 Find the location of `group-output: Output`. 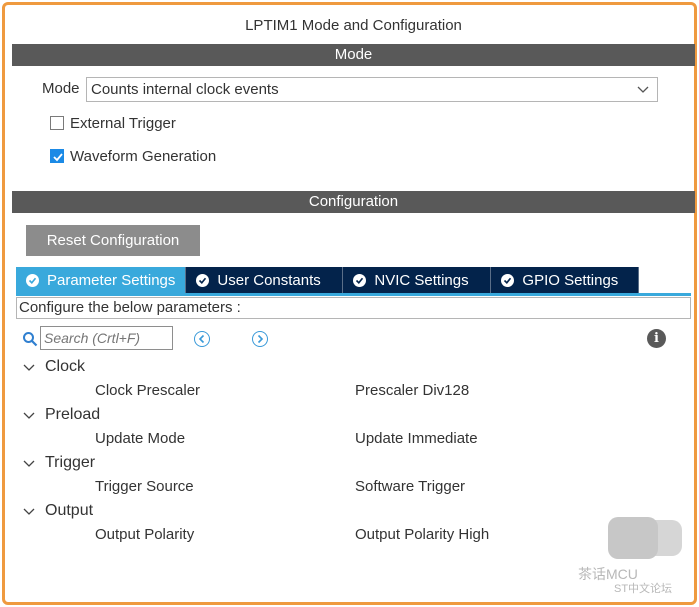

group-output: Output is located at coordinates (57, 511).